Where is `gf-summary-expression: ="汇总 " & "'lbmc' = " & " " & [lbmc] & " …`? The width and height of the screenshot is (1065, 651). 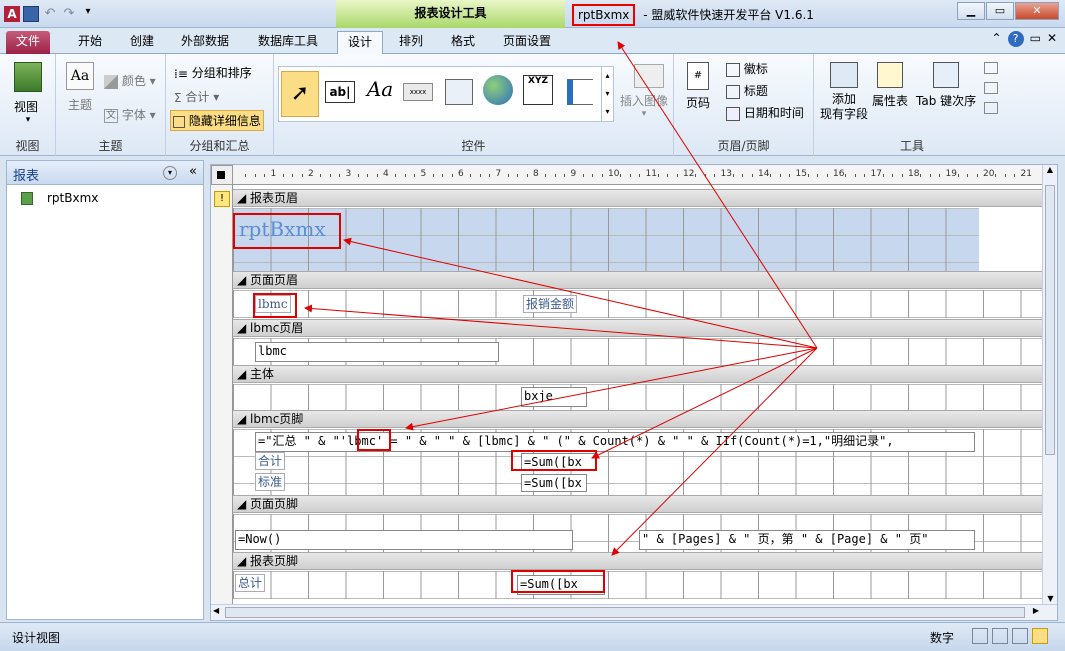 gf-summary-expression: ="汇总 " & "'lbmc' = " & " " & [lbmc] & " … is located at coordinates (615, 442).